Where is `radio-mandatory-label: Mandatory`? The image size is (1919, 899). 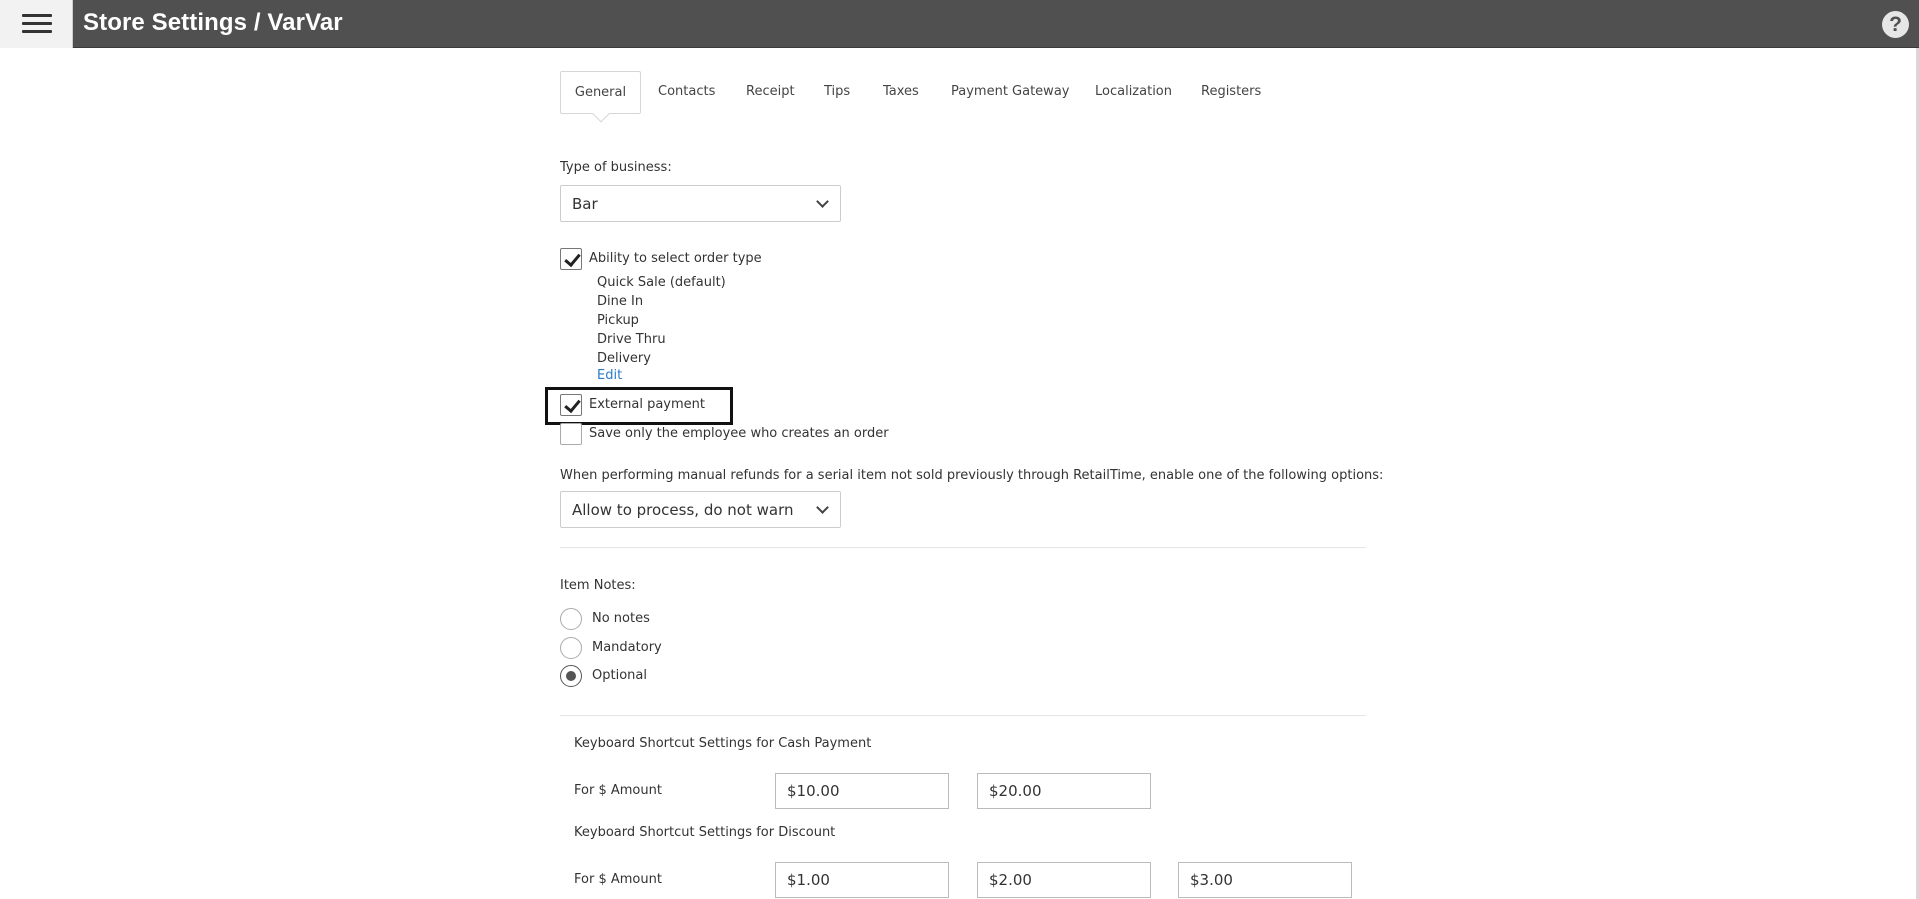 radio-mandatory-label: Mandatory is located at coordinates (627, 647).